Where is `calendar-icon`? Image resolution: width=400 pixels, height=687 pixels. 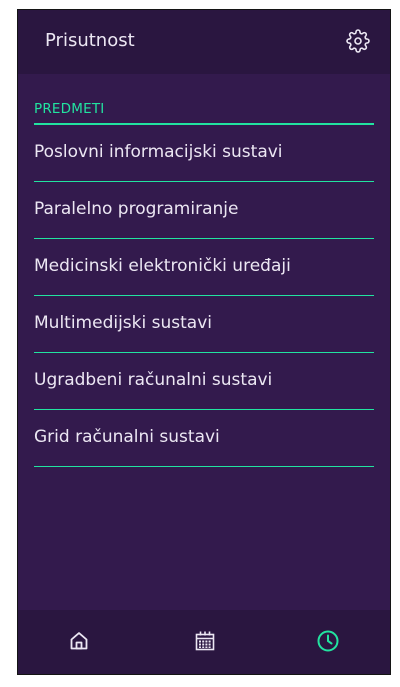
calendar-icon is located at coordinates (205, 641).